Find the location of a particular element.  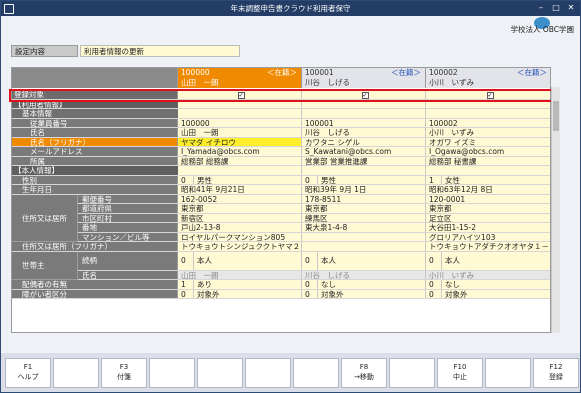

row-label: マンション／ビル等 is located at coordinates (128, 237).